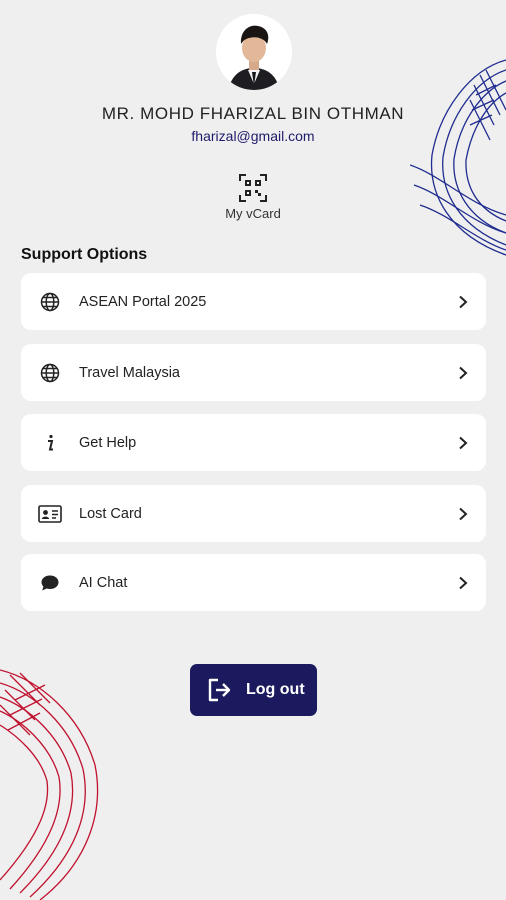  Describe the element at coordinates (253, 582) in the screenshot. I see `menu-item-ai-chat: AI Chat` at that location.